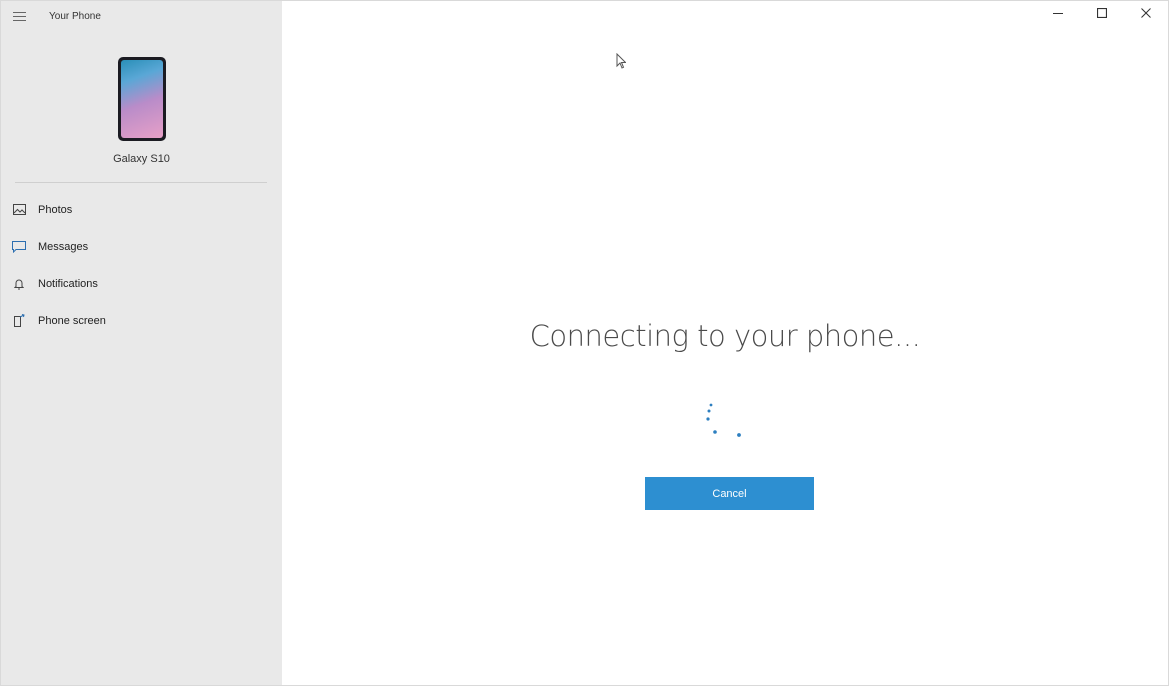  I want to click on window-controls, so click(1102, 15).